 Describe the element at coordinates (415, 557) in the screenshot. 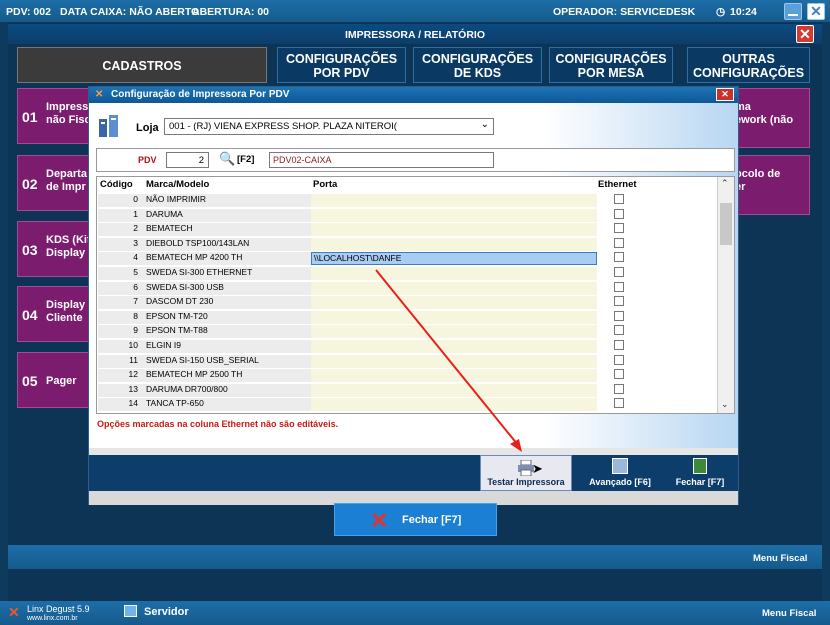

I see `menu-fiscal-bar: Menu Fiscal` at that location.